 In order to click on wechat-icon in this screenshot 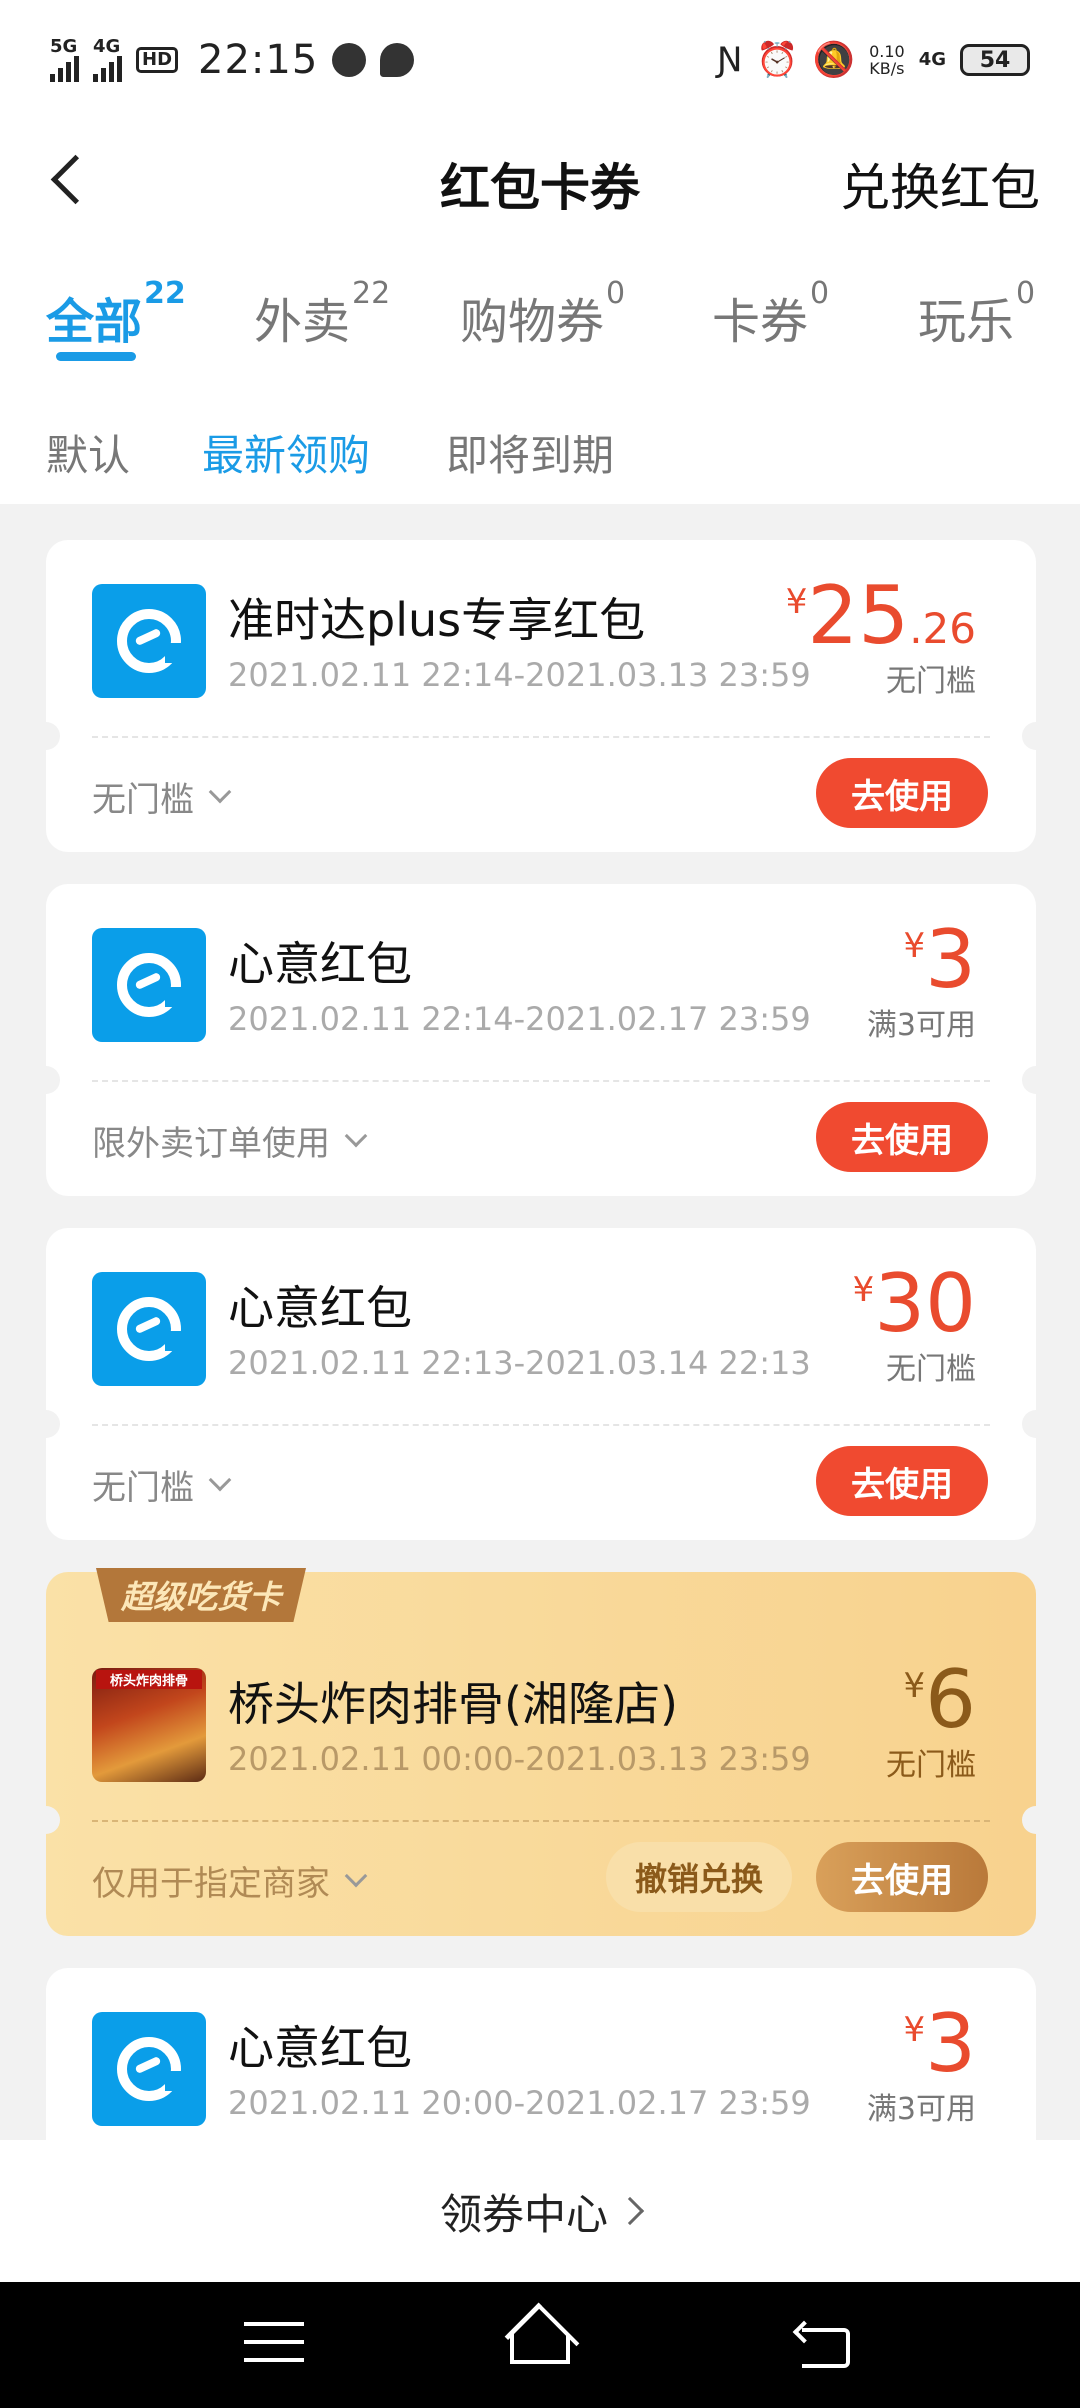, I will do `click(349, 60)`.